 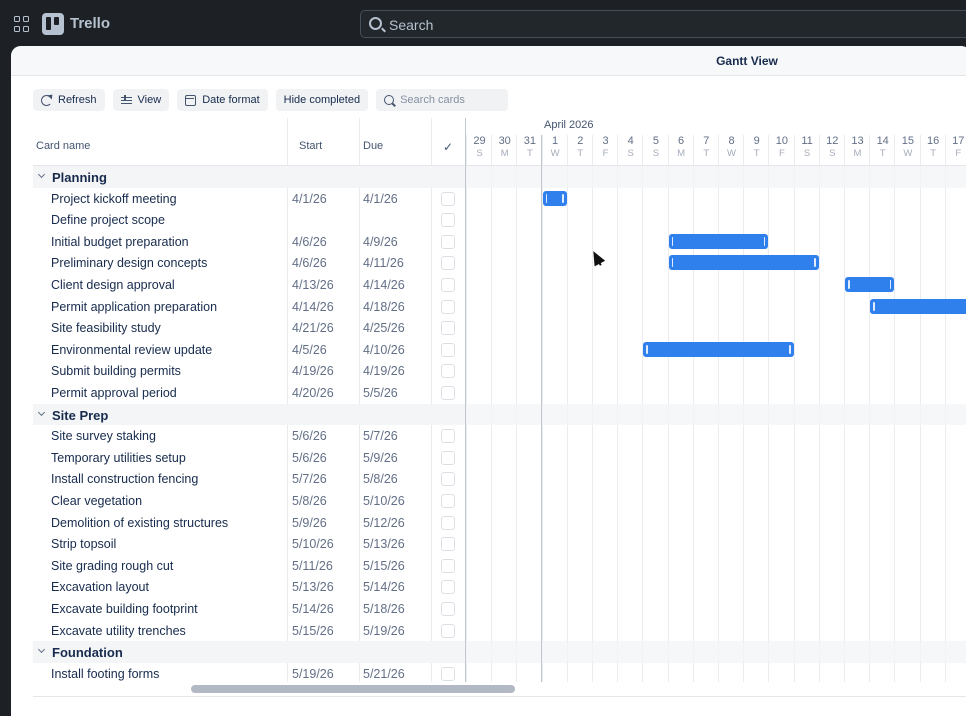 What do you see at coordinates (134, 307) in the screenshot?
I see `card-name: Permit application preparation` at bounding box center [134, 307].